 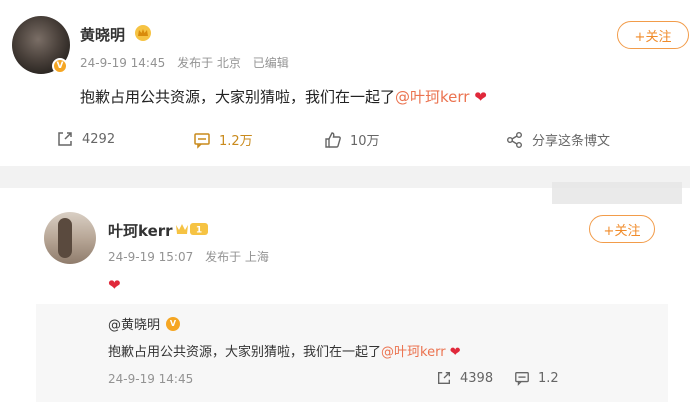 I want to click on post-date: 24-9-19 15:07, so click(x=150, y=257).